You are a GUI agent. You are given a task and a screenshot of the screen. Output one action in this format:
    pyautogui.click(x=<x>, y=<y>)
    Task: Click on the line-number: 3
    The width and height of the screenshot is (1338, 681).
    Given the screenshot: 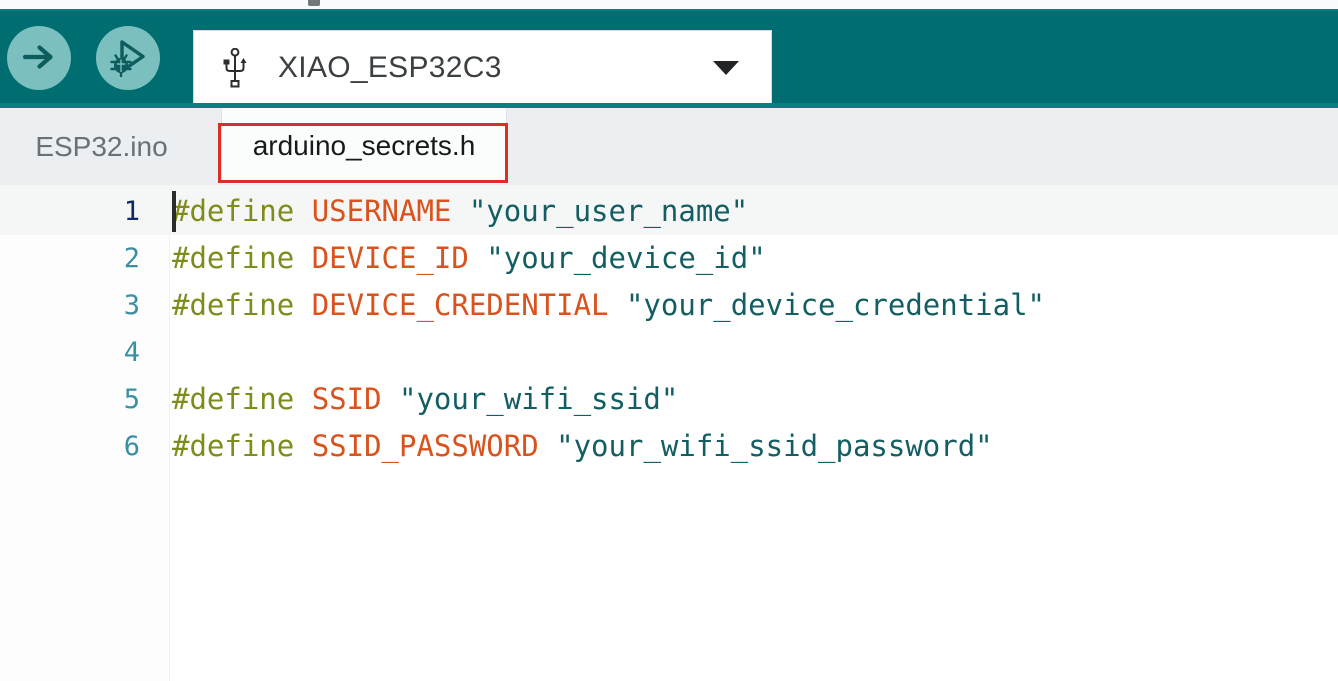 What is the action you would take?
    pyautogui.click(x=131, y=305)
    